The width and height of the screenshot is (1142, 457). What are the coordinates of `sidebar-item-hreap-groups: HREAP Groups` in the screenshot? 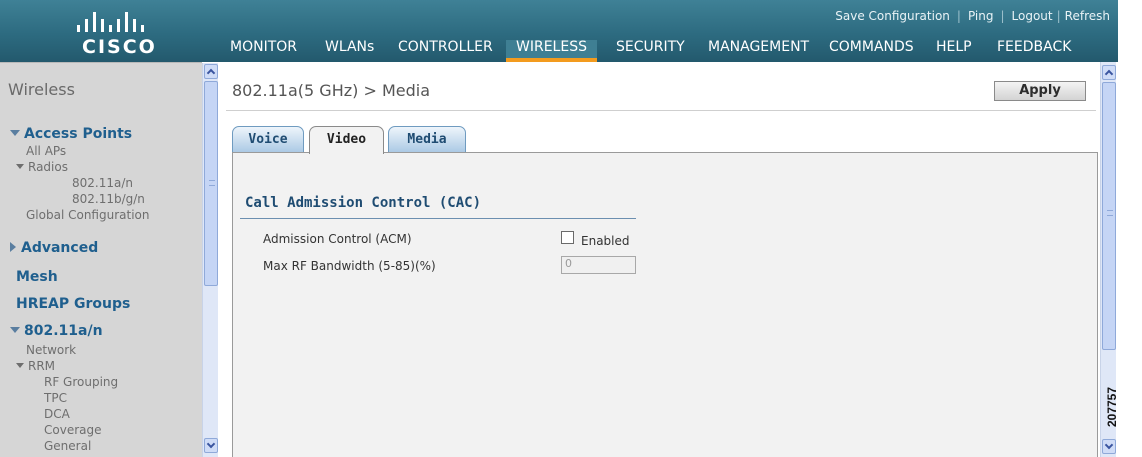 It's located at (73, 304).